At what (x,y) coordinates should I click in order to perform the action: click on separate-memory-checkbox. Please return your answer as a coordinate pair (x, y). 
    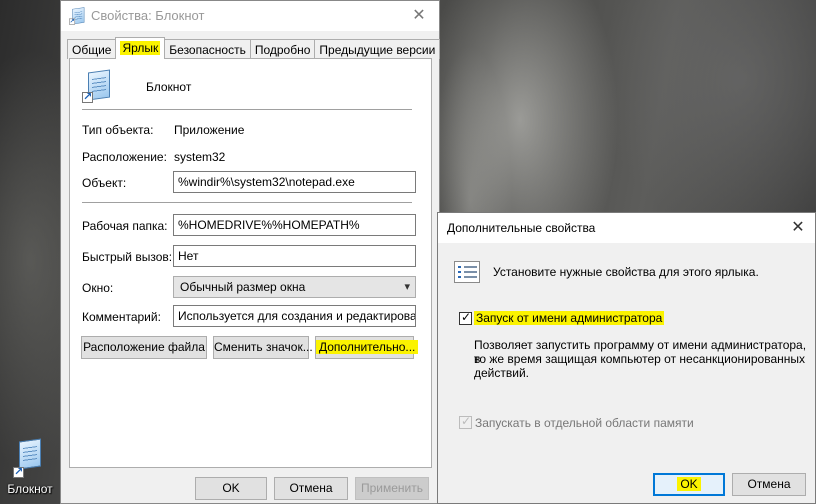
    Looking at the image, I should click on (465, 421).